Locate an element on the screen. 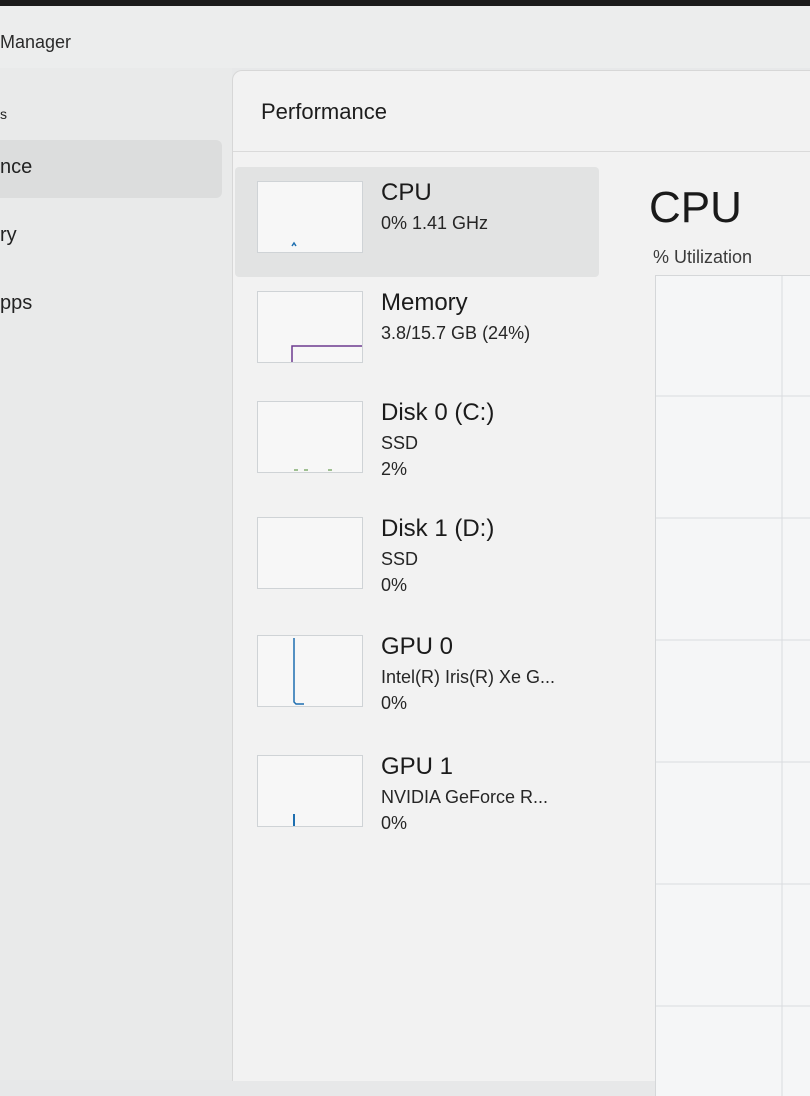 Image resolution: width=810 pixels, height=1096 pixels. page-title: Performance is located at coordinates (324, 111).